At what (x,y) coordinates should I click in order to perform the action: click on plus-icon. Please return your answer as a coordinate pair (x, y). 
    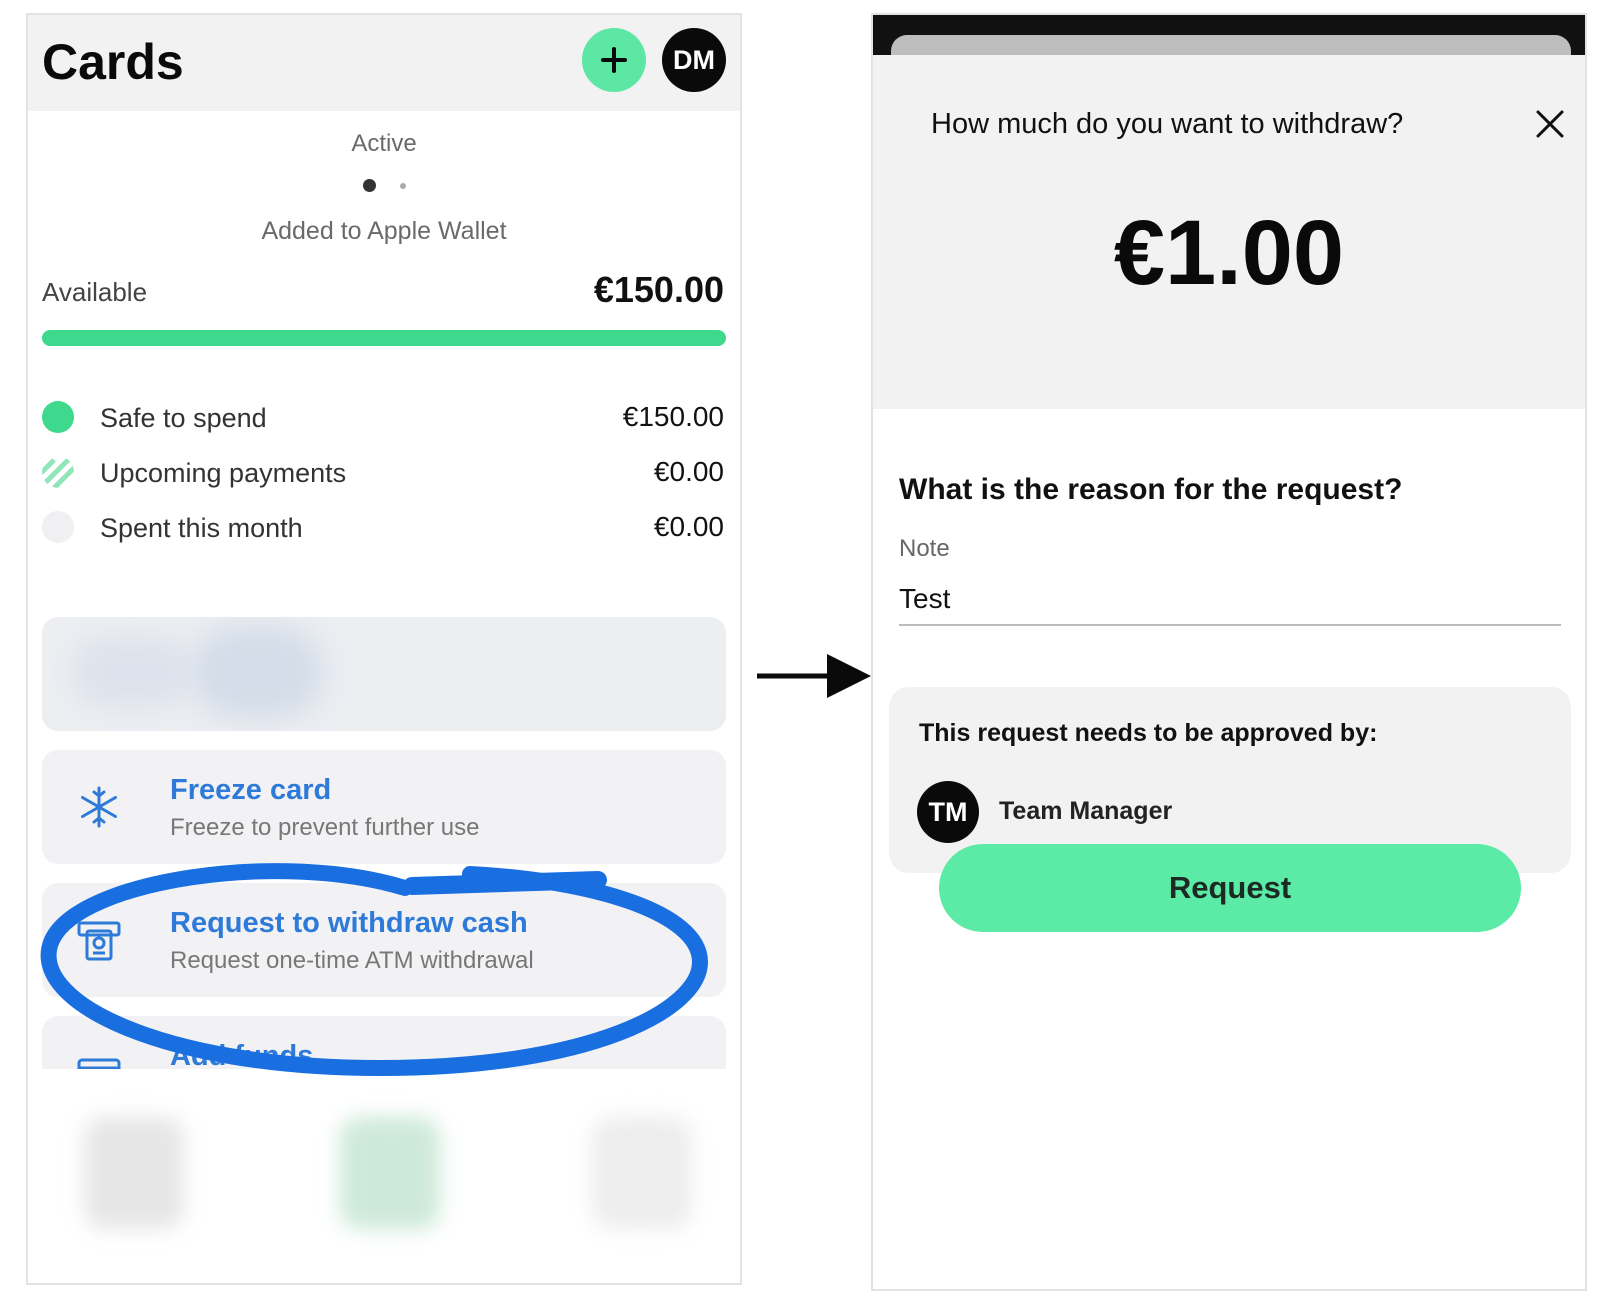
    Looking at the image, I should click on (614, 60).